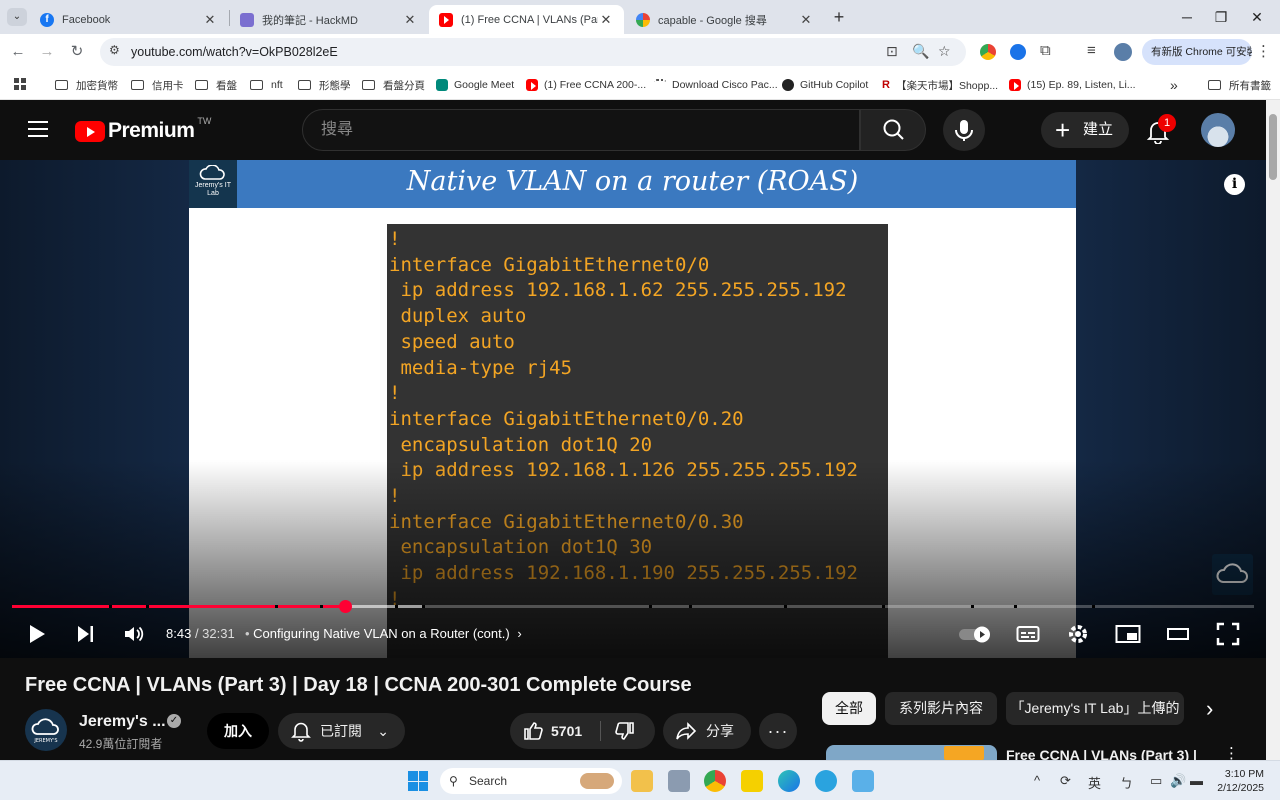 The image size is (1280, 800). What do you see at coordinates (531, 781) in the screenshot?
I see `taskbar-search: ⚲ Search` at bounding box center [531, 781].